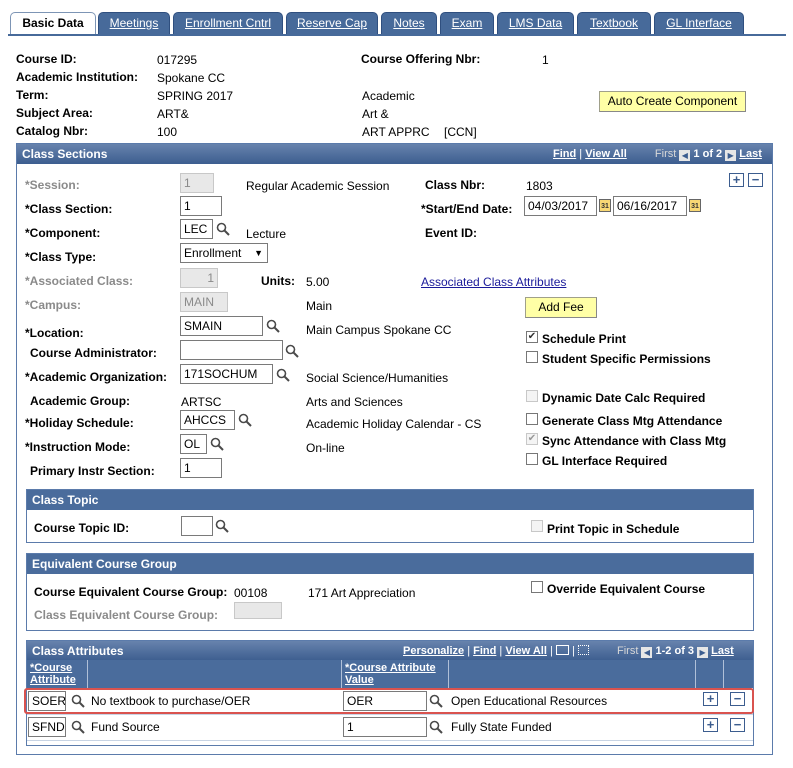 Image resolution: width=793 pixels, height=768 pixels. I want to click on col-course-attribute-value-link: *Course Attribute Value, so click(390, 674).